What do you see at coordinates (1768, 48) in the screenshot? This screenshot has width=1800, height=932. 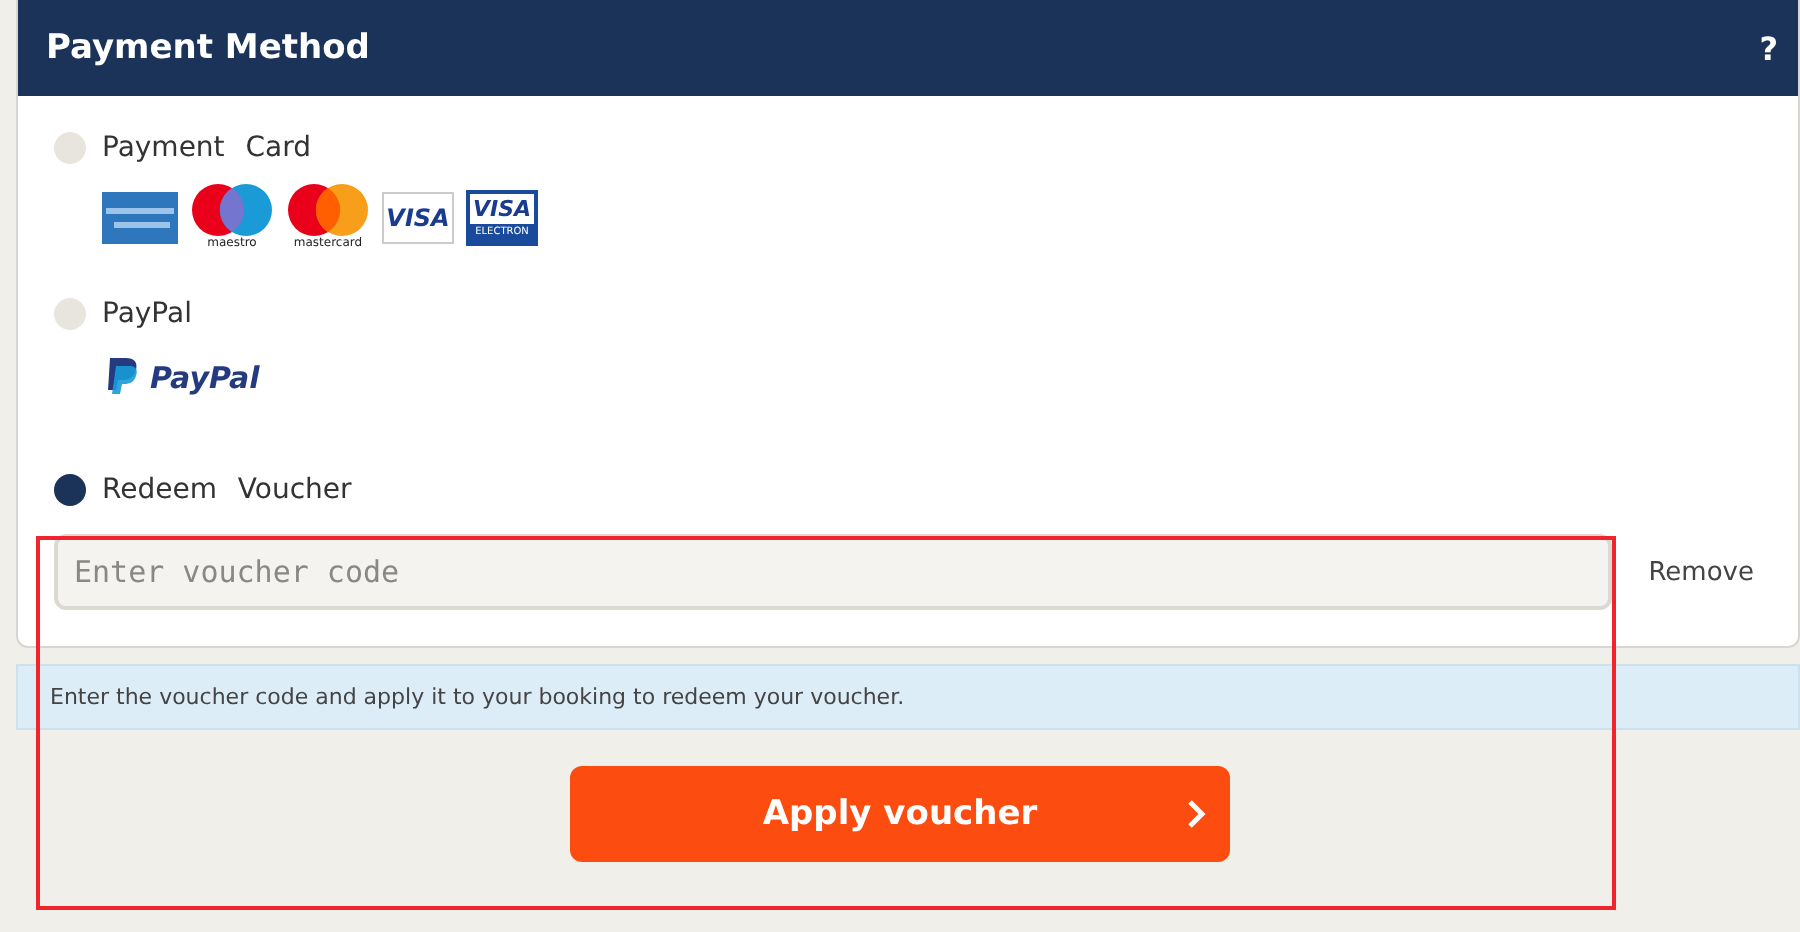 I see `help-link: ?` at bounding box center [1768, 48].